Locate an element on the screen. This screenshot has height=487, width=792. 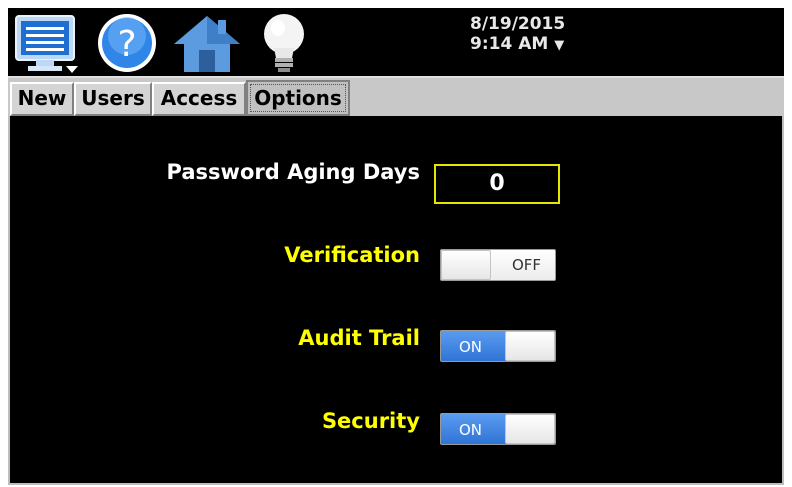
tab-options-label: Options is located at coordinates (298, 98).